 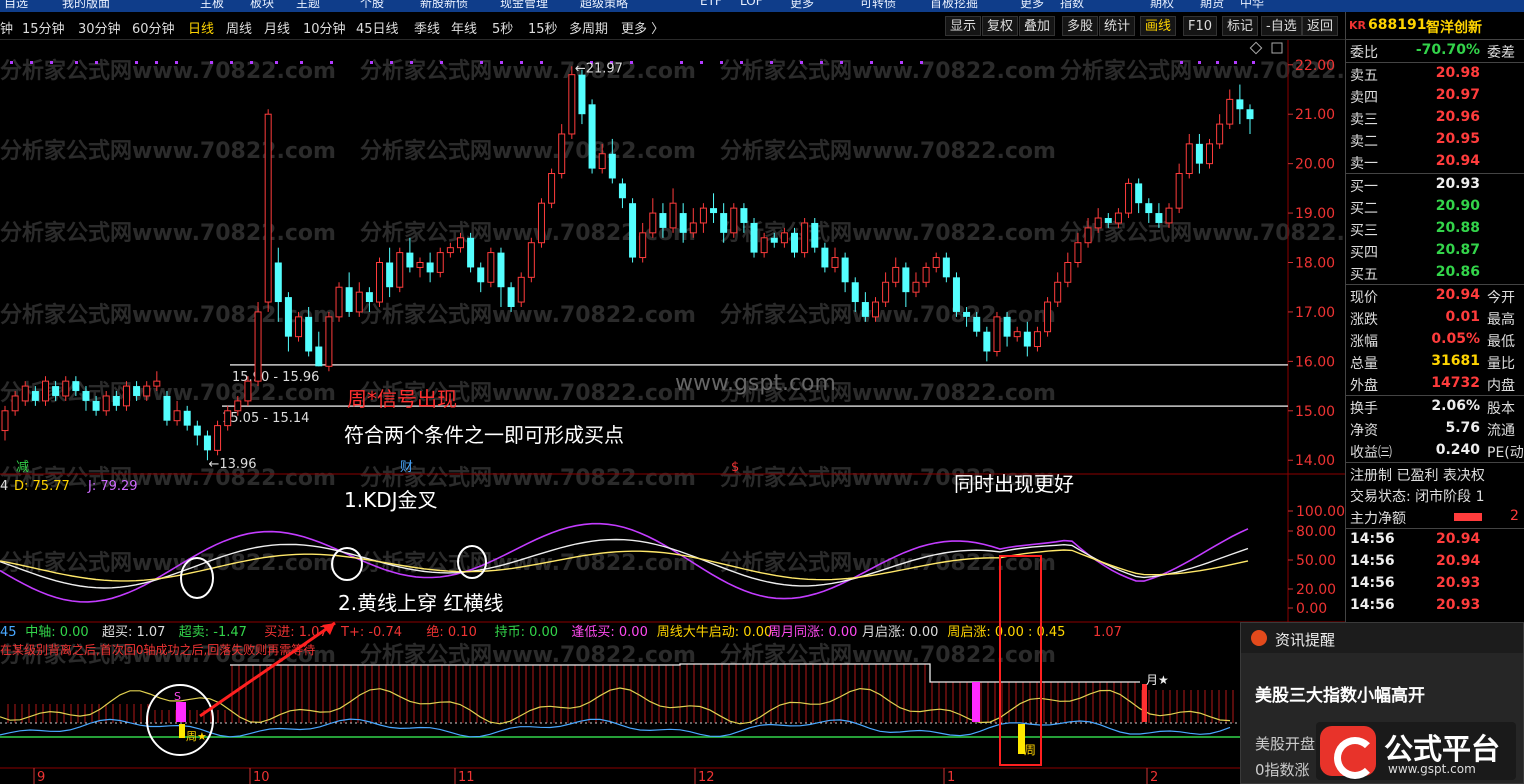 What do you see at coordinates (524, 5) in the screenshot?
I see `top-menu-item: 现金管理` at bounding box center [524, 5].